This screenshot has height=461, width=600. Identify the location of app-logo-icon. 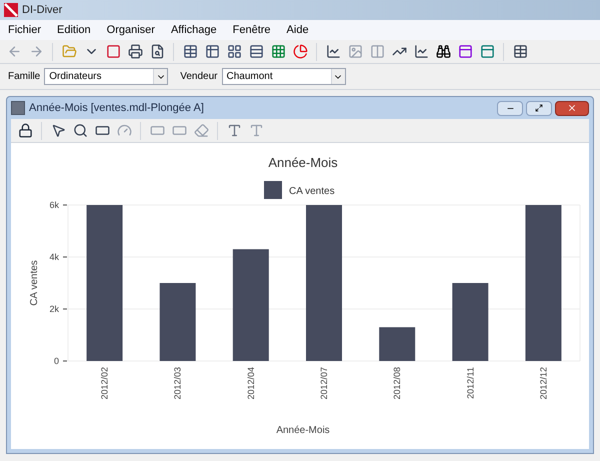
(11, 10).